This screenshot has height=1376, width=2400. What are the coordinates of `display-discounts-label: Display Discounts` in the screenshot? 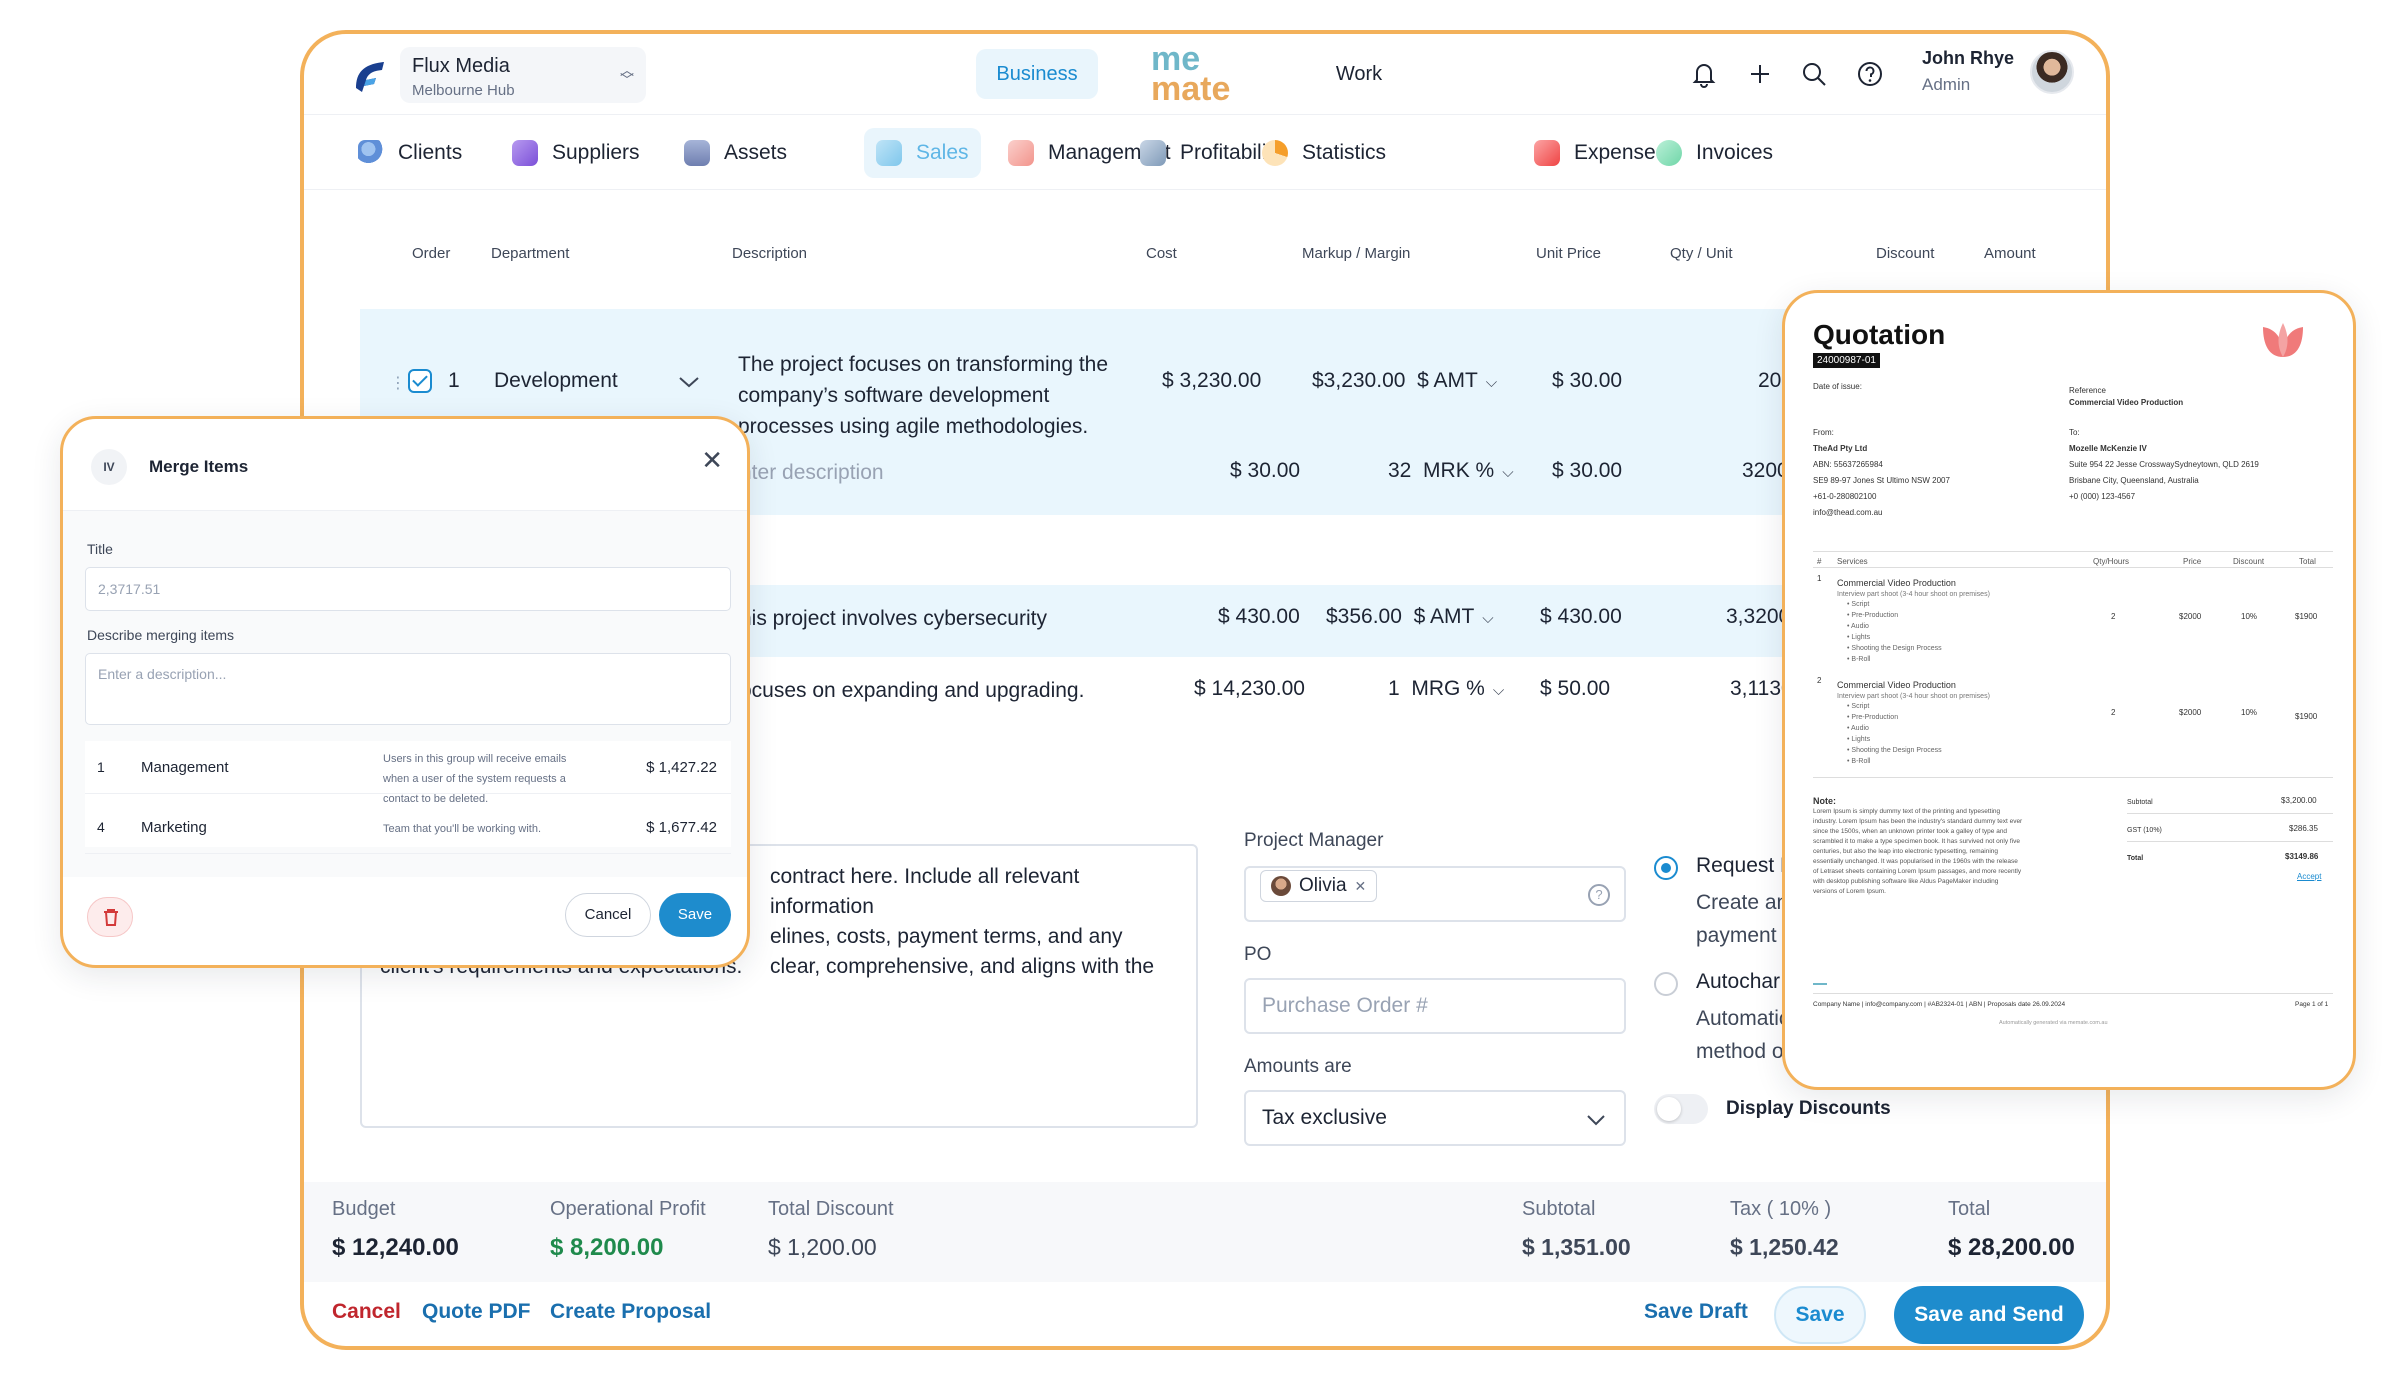 It's located at (1808, 1108).